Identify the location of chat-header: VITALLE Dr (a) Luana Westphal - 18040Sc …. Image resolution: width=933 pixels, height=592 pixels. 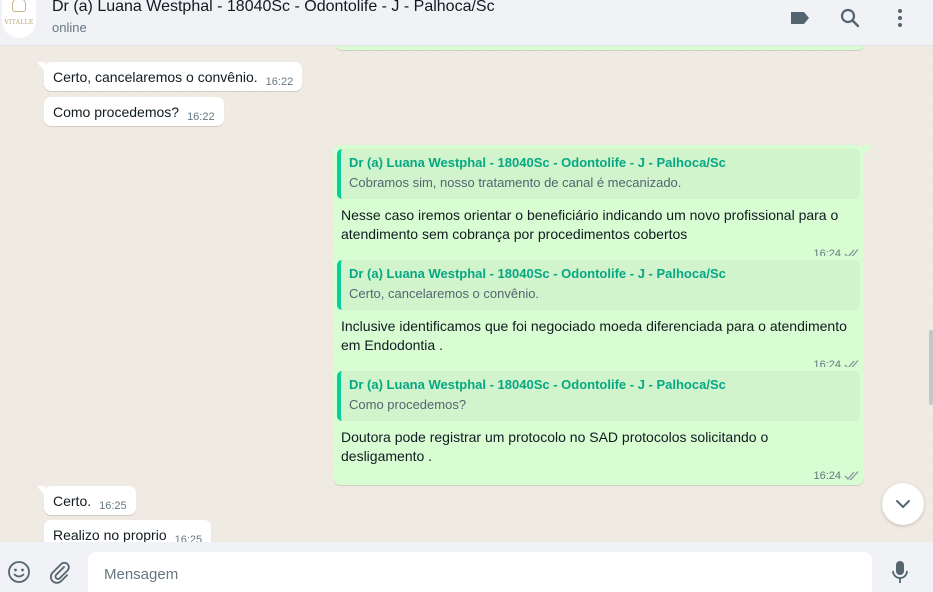
(466, 23).